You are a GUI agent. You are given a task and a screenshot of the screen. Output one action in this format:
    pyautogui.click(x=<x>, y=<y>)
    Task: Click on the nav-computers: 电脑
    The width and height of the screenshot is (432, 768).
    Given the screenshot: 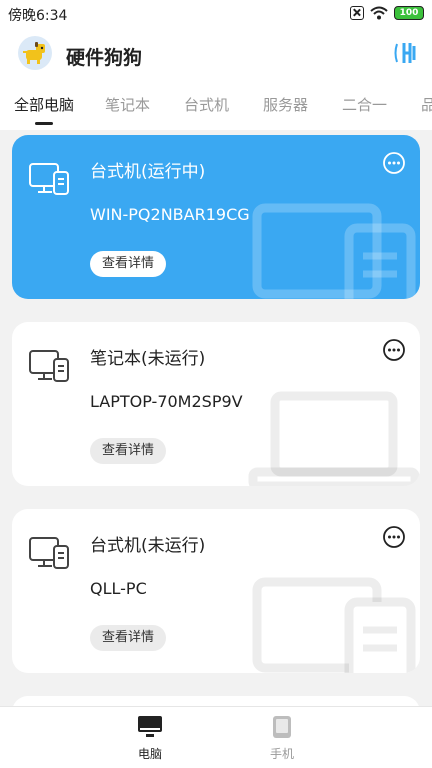 What is the action you would take?
    pyautogui.click(x=150, y=738)
    